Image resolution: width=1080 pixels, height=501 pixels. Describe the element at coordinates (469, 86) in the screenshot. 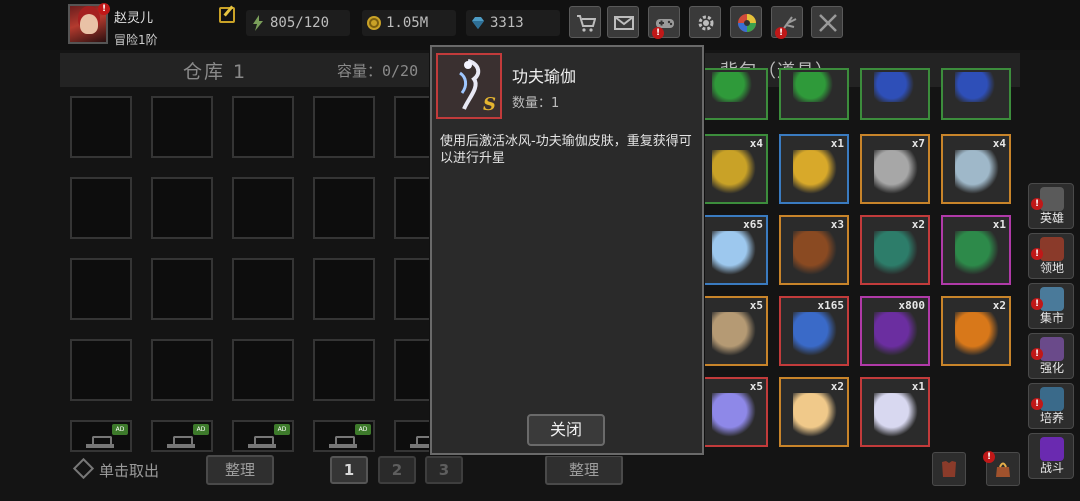

I see `item-icon: S` at that location.